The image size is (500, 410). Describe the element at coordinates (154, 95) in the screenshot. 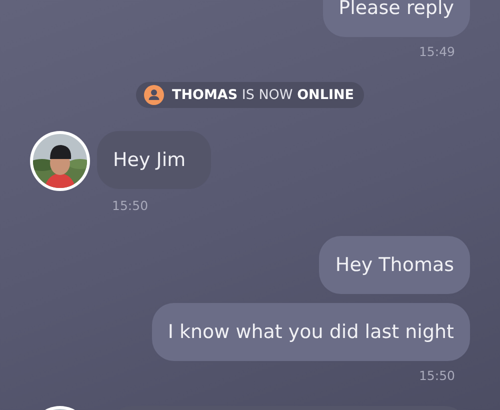

I see `user-icon` at that location.